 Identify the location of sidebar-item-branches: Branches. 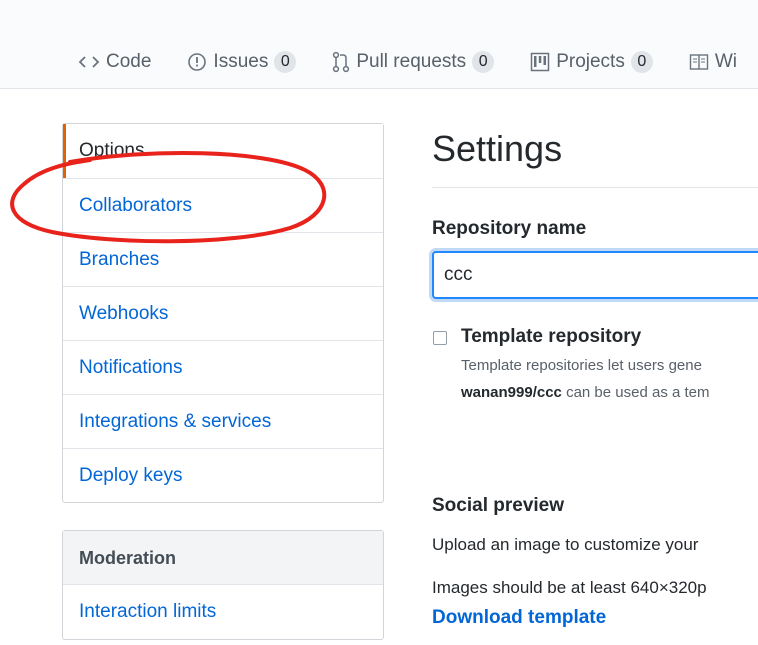
(223, 259).